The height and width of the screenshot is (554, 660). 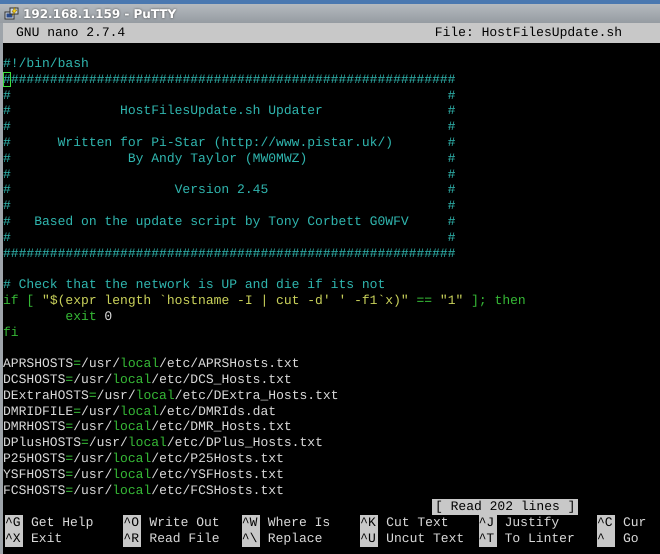 I want to click on shortcut-key: ^W, so click(x=251, y=523).